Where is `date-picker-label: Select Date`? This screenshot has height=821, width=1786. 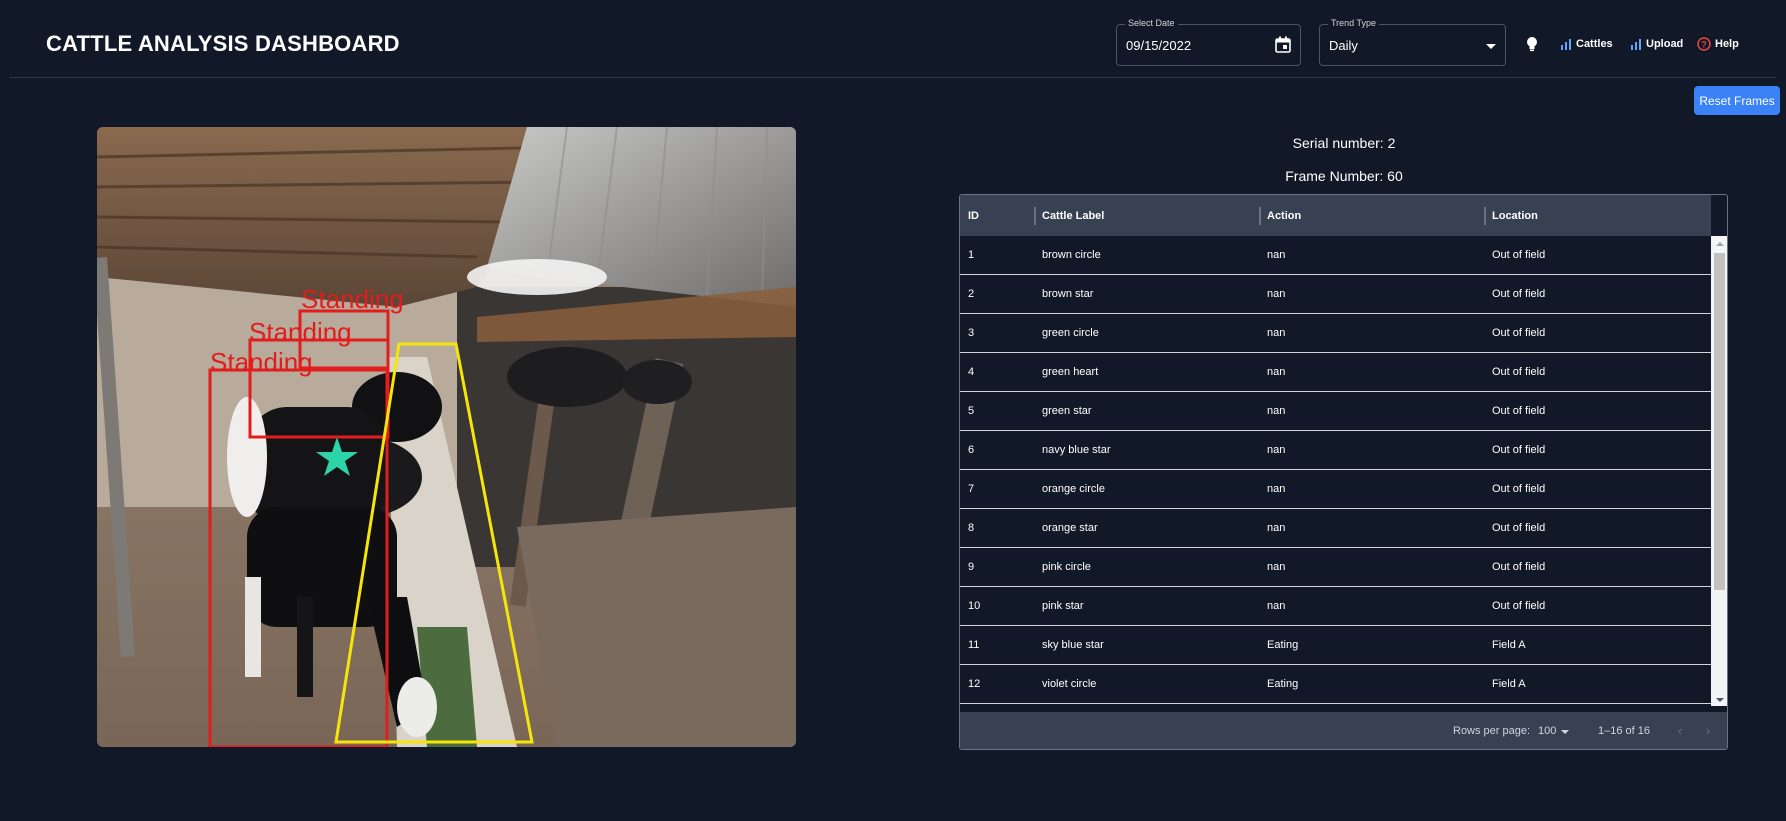
date-picker-label: Select Date is located at coordinates (1151, 23).